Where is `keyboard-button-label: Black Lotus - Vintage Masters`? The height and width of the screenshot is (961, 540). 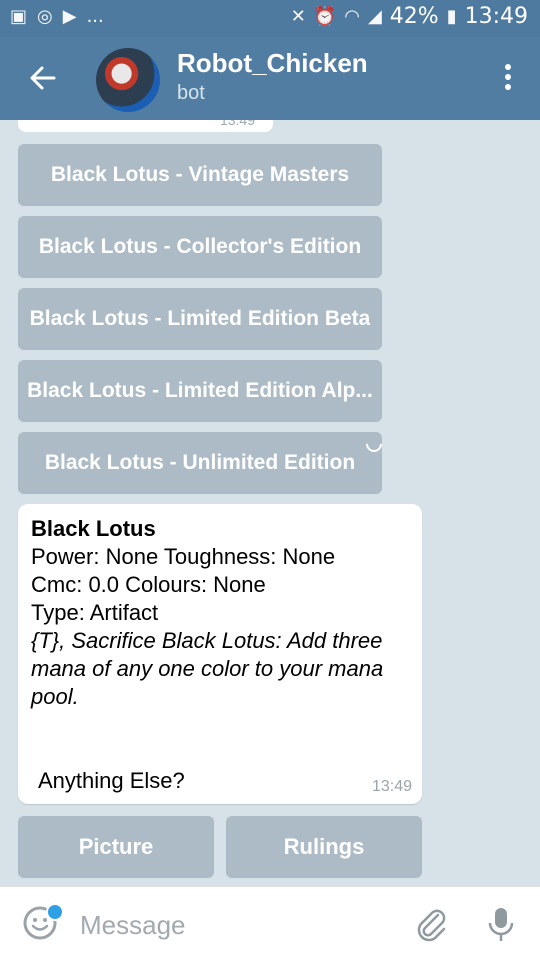
keyboard-button-label: Black Lotus - Vintage Masters is located at coordinates (200, 174).